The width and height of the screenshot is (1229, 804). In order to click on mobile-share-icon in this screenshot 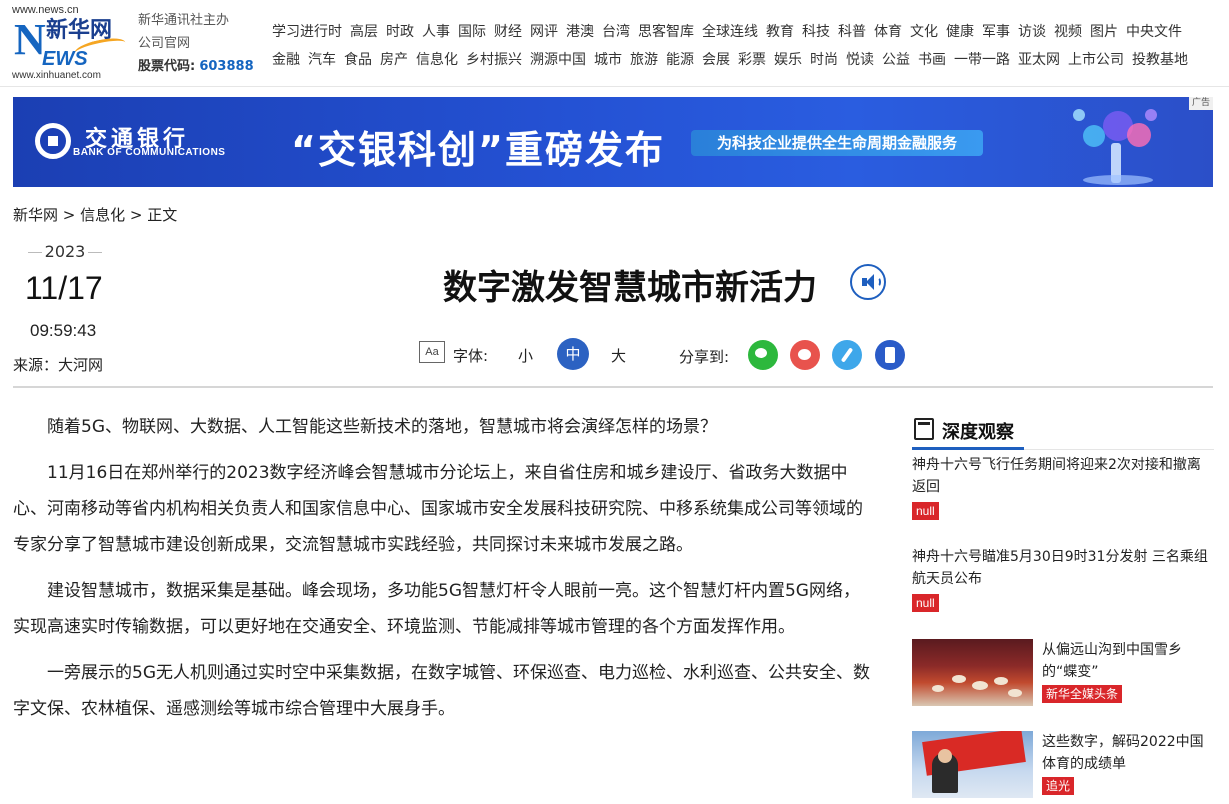, I will do `click(890, 355)`.